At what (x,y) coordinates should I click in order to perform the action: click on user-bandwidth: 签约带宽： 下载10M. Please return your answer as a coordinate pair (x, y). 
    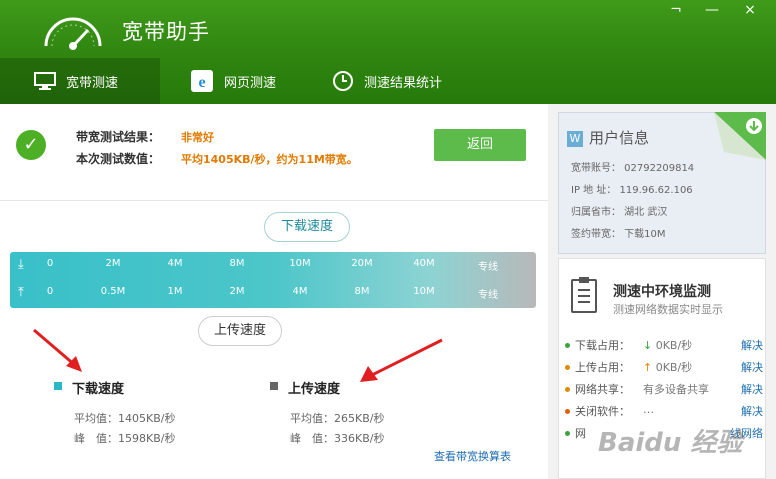
    Looking at the image, I should click on (618, 234).